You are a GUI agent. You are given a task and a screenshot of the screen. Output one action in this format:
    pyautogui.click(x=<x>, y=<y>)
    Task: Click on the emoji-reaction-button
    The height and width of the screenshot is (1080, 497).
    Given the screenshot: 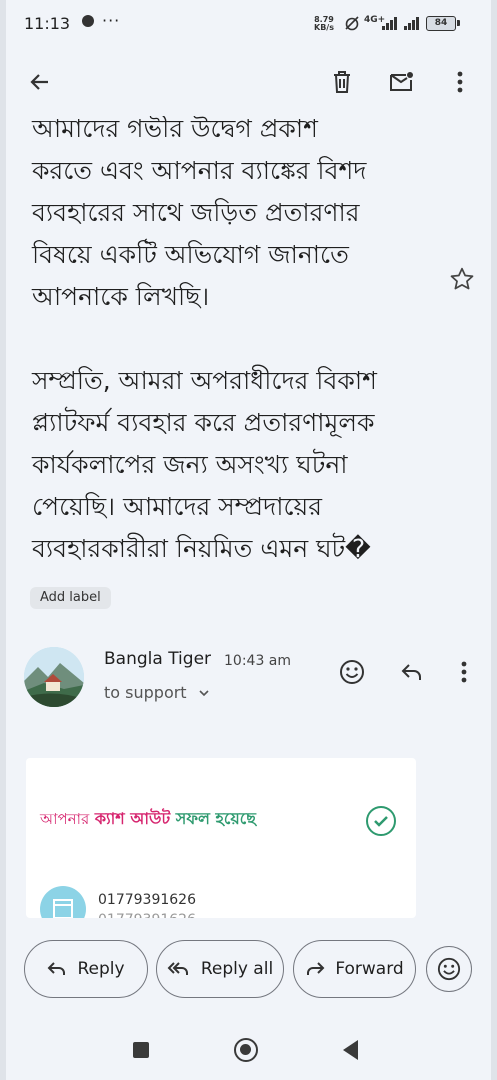 What is the action you would take?
    pyautogui.click(x=449, y=969)
    